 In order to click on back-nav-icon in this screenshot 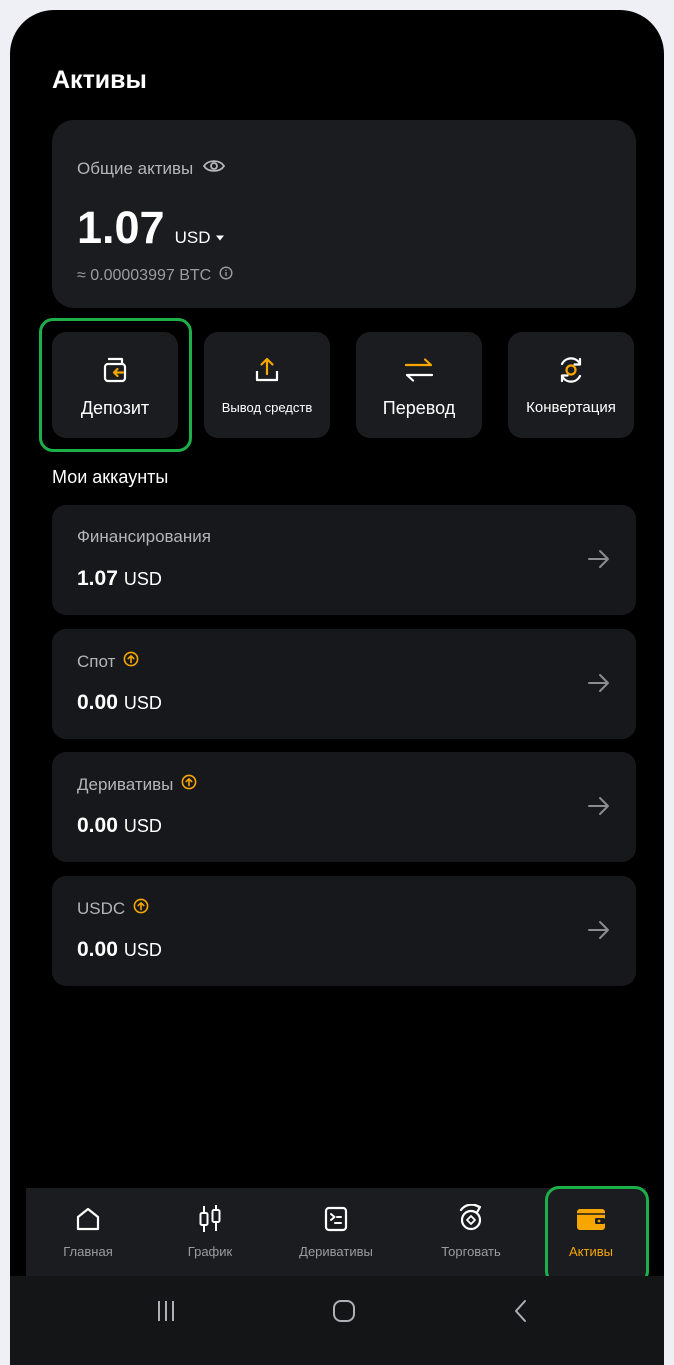, I will do `click(520, 1313)`.